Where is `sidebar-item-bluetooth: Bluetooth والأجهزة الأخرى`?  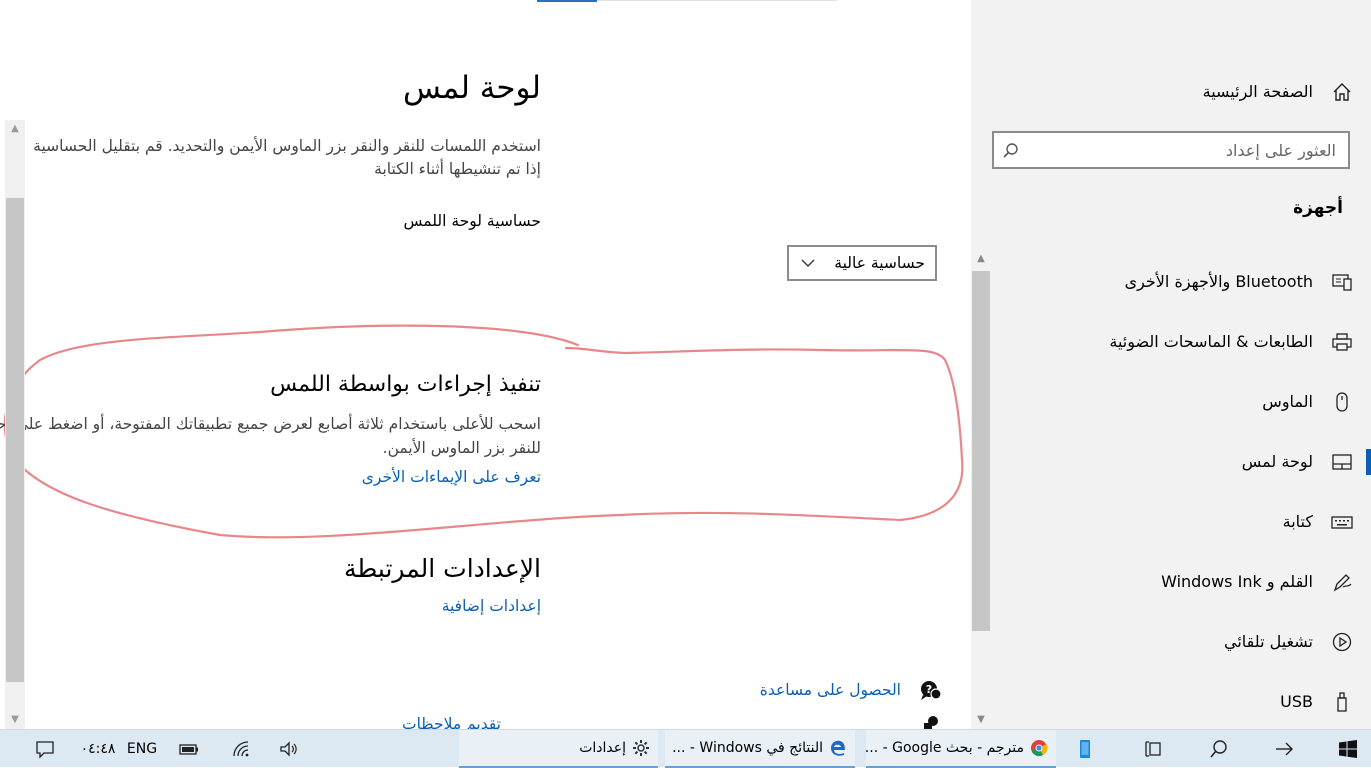 sidebar-item-bluetooth: Bluetooth والأجهزة الأخرى is located at coordinates (1171, 282).